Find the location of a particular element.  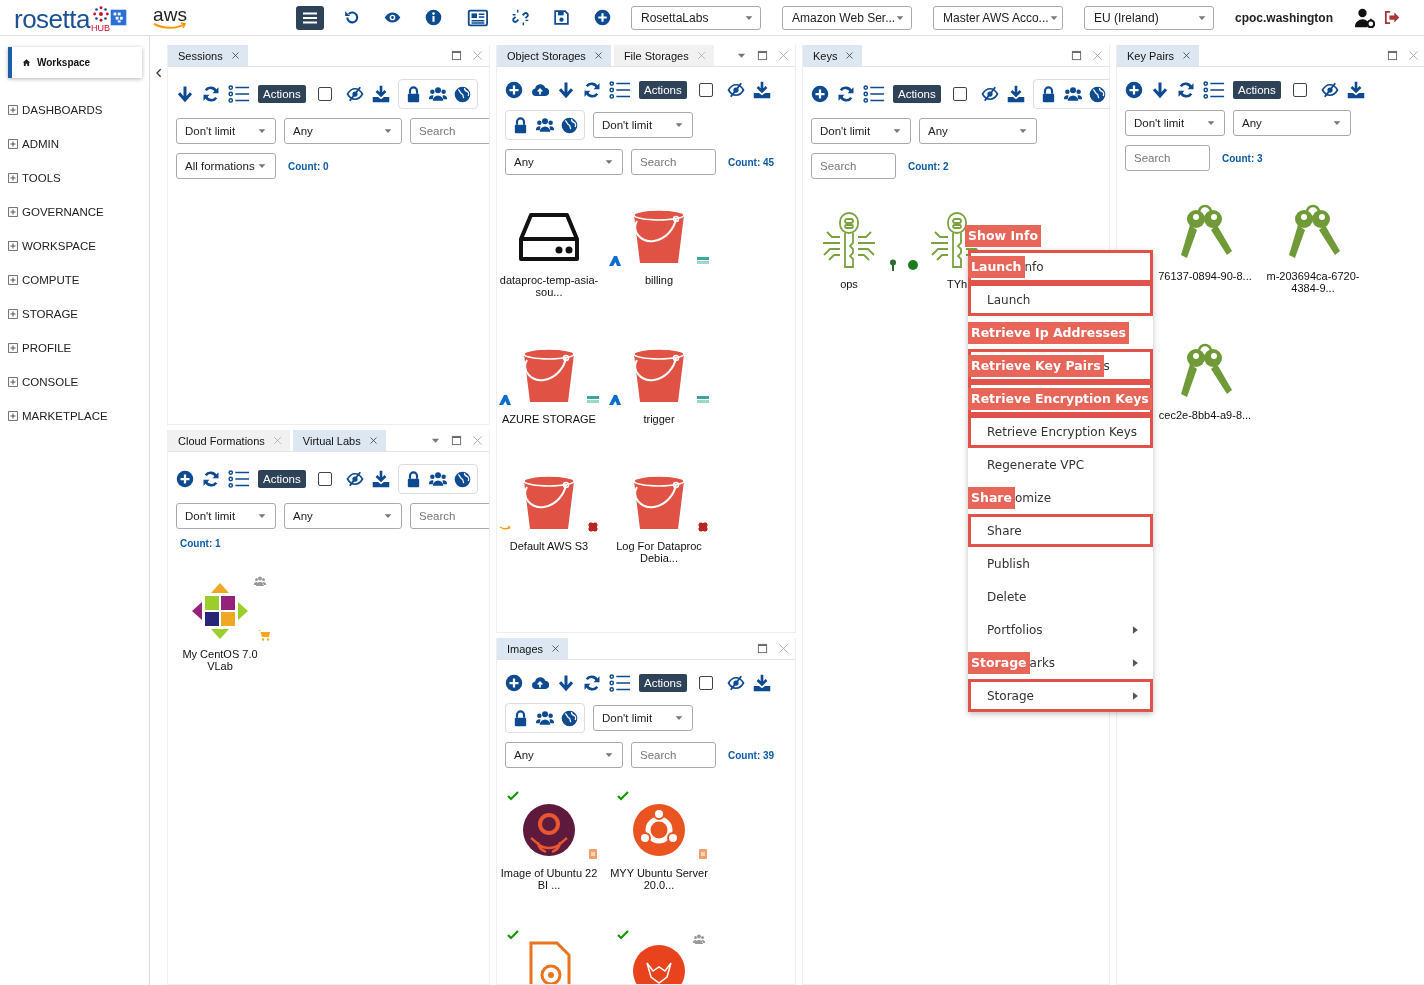

workspace-tab: Workspace is located at coordinates (75, 62).